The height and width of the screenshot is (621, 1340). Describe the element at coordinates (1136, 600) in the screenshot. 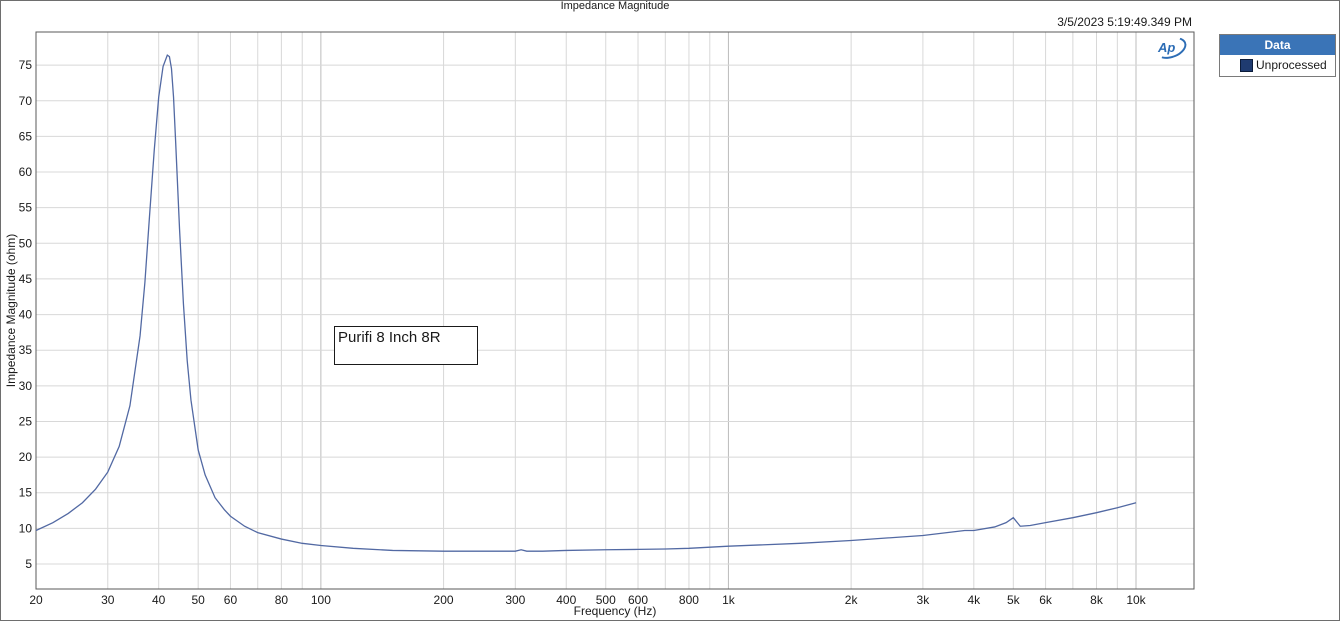

I see `x-tick-label: 10k` at that location.